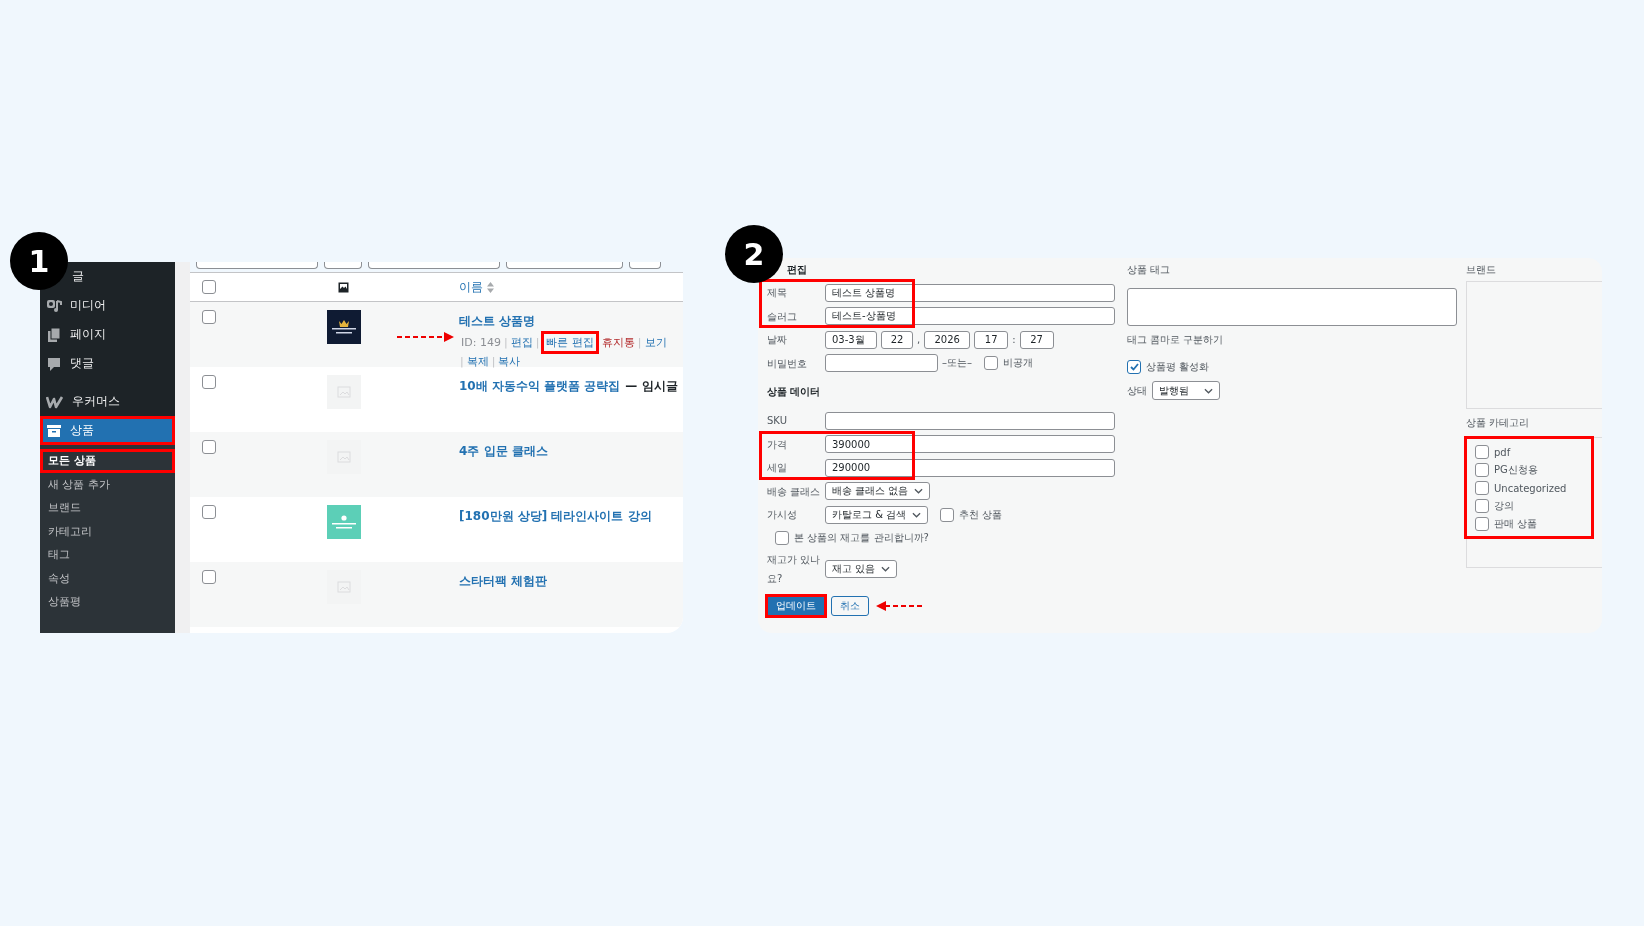 The width and height of the screenshot is (1644, 926). I want to click on select-field: 배송 클래스 없음, so click(878, 491).